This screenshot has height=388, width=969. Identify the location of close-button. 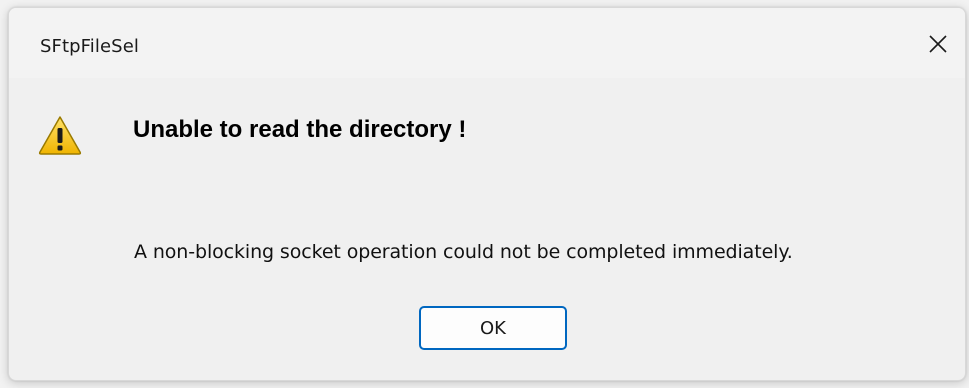
(938, 44).